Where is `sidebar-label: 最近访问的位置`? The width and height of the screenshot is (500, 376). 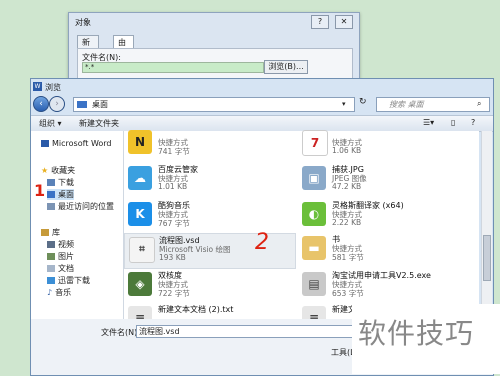 sidebar-label: 最近访问的位置 is located at coordinates (86, 206).